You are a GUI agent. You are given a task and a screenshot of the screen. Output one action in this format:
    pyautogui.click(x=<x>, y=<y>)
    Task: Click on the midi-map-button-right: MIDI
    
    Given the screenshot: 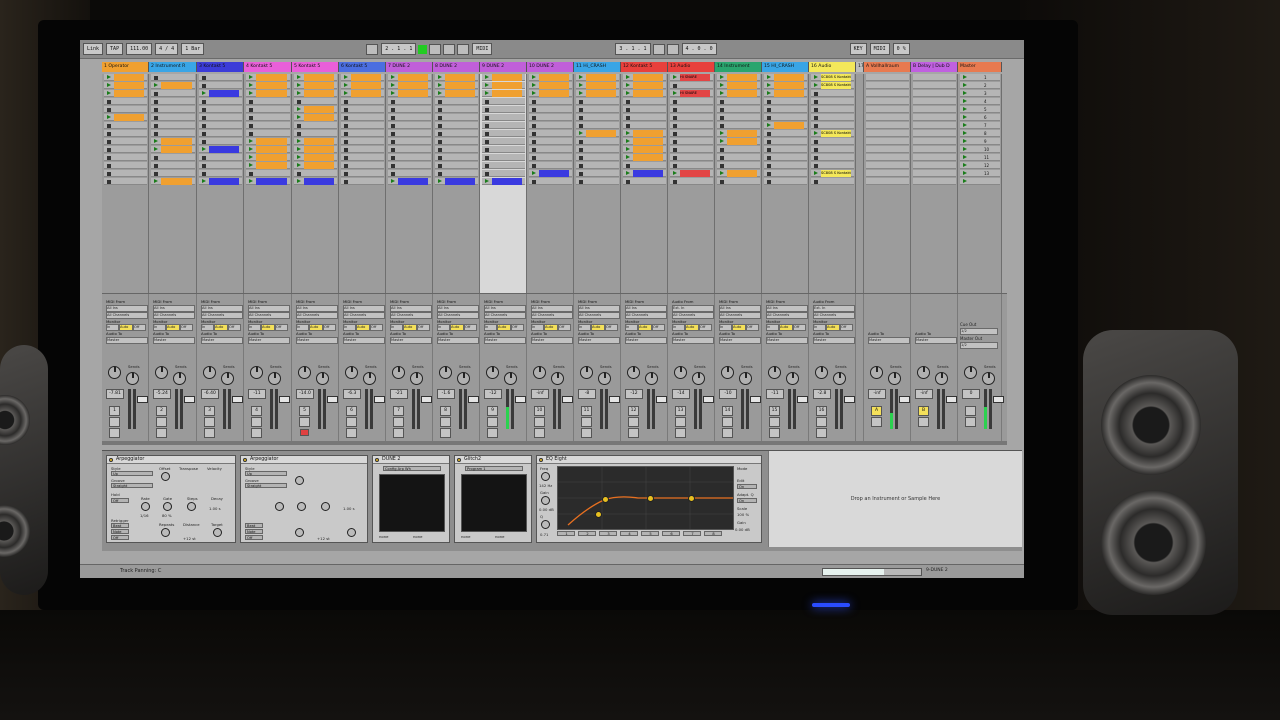 What is the action you would take?
    pyautogui.click(x=879, y=49)
    